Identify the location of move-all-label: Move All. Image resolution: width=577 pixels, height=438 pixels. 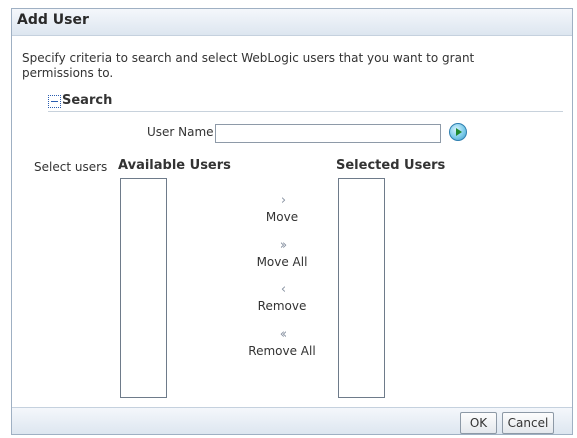
(282, 262).